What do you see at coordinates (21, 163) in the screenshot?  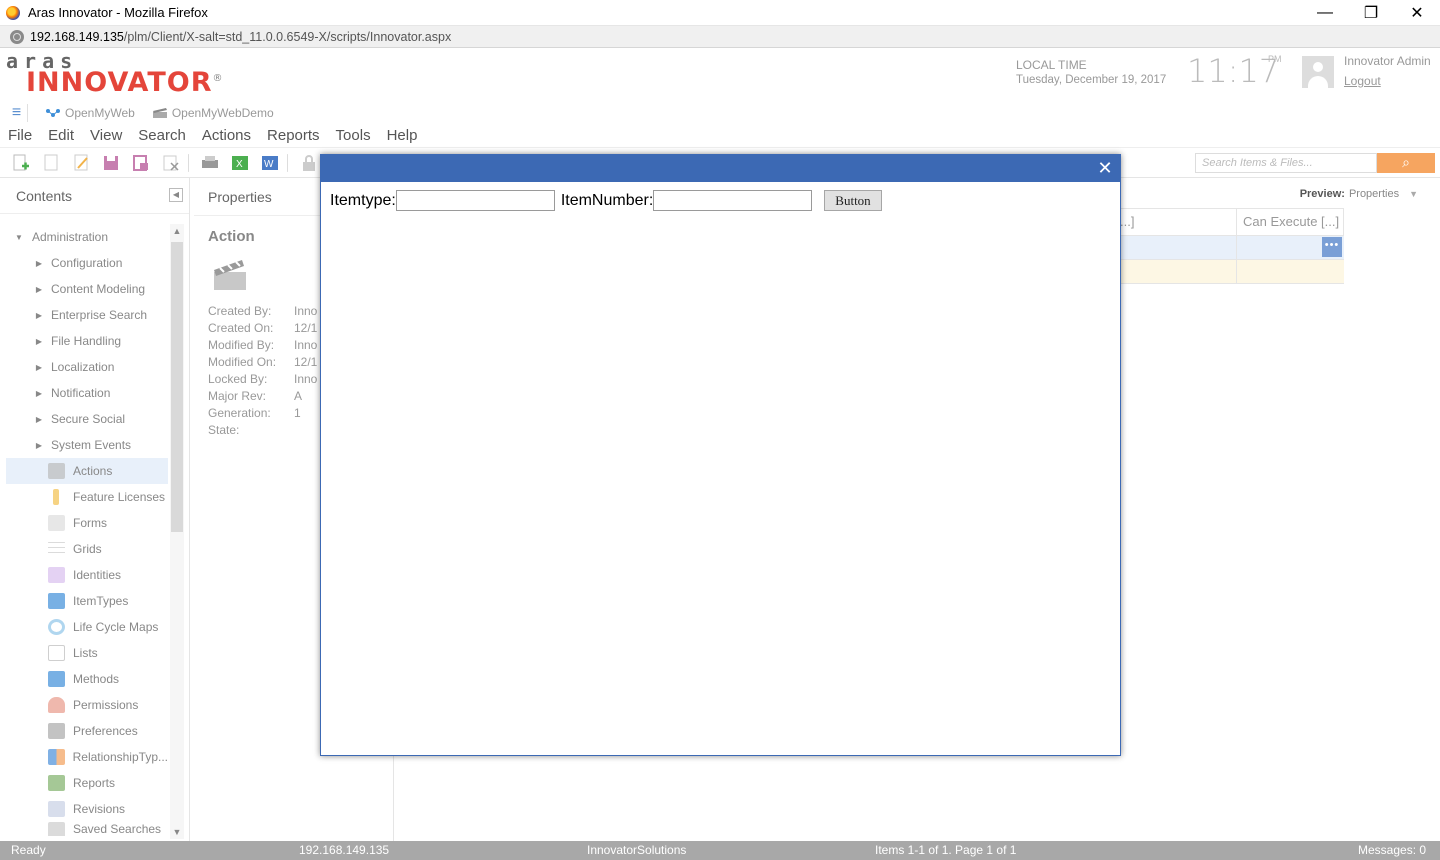 I see `new-item-icon` at bounding box center [21, 163].